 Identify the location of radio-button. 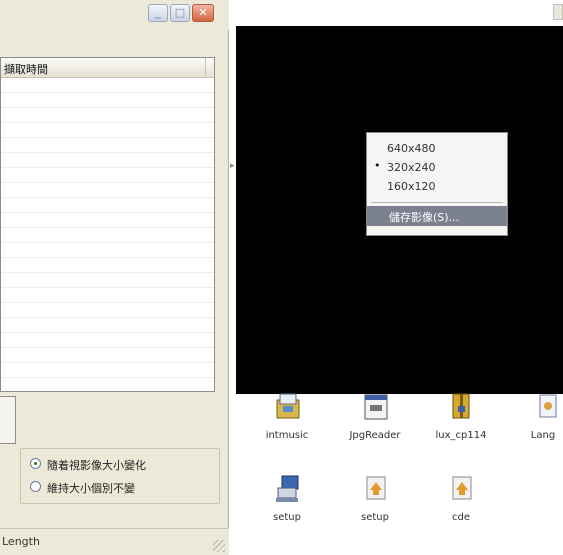
(35, 486).